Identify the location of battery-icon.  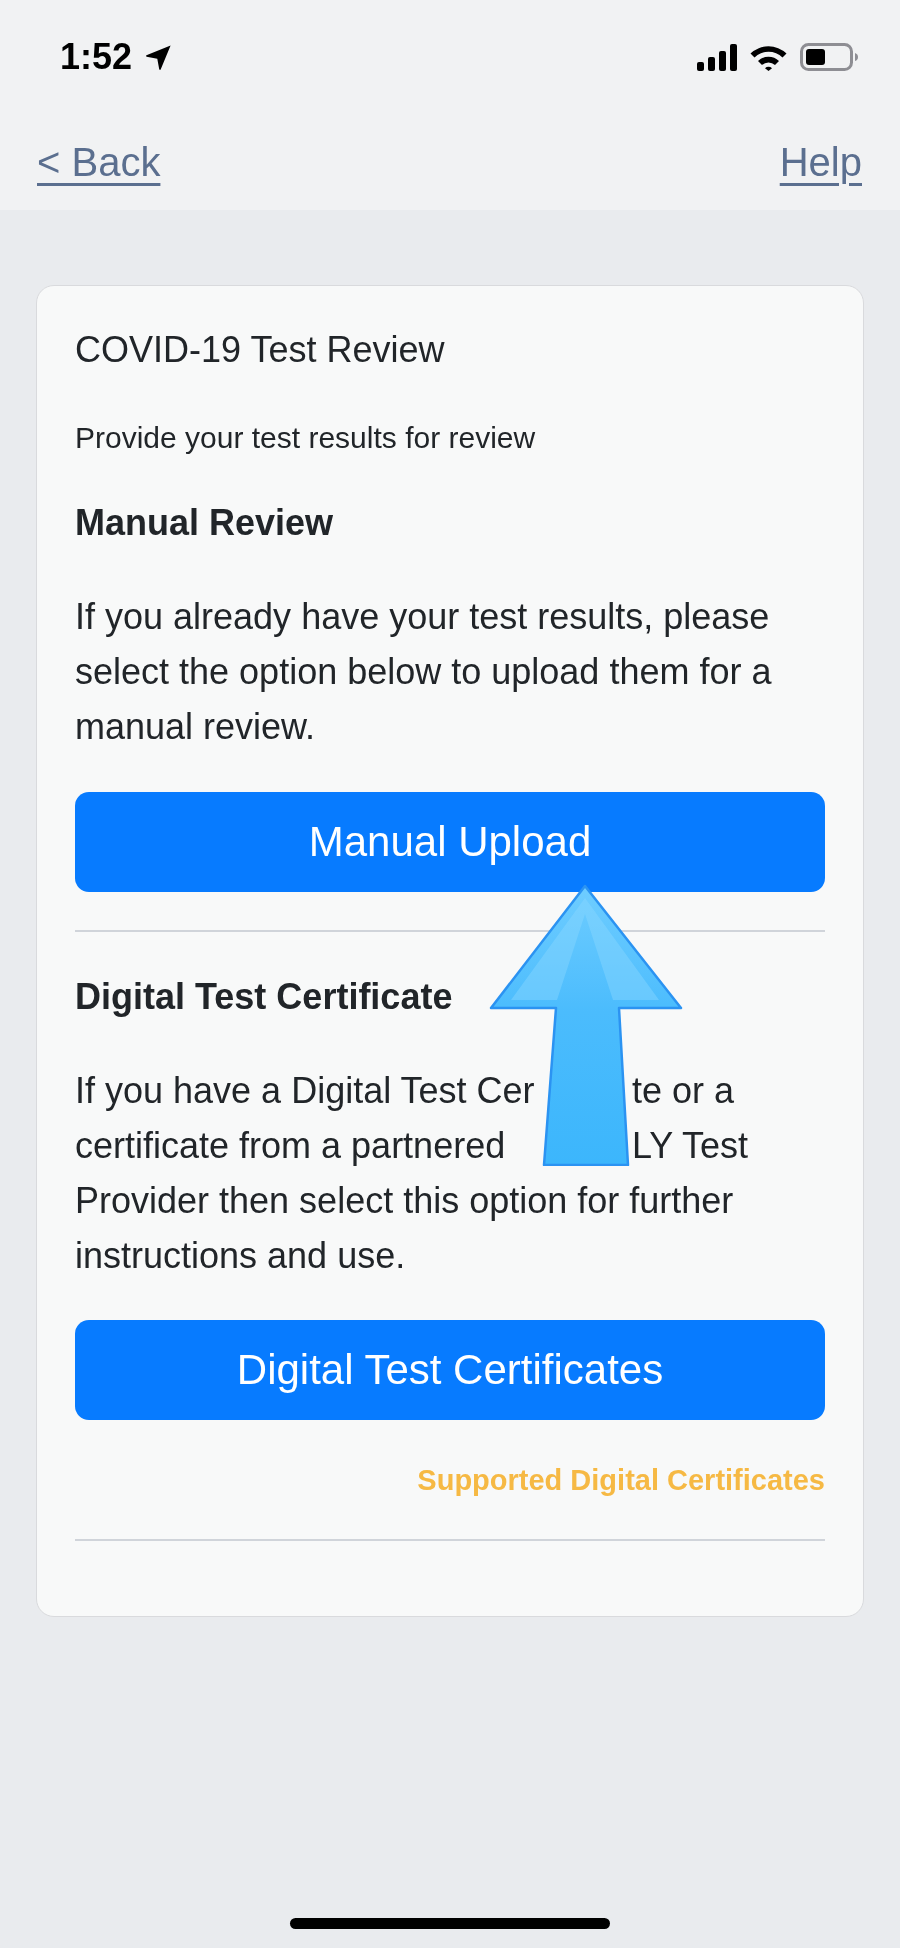
(829, 57).